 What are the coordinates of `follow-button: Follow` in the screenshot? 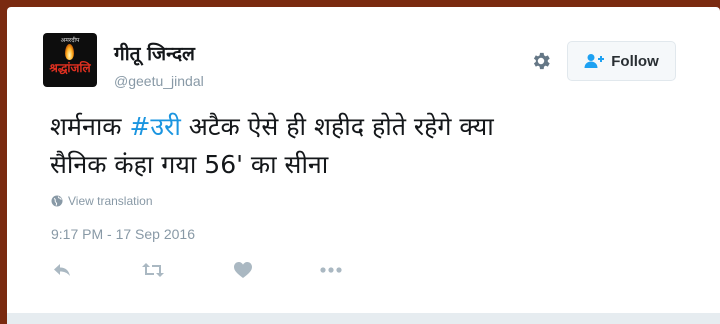 It's located at (621, 61).